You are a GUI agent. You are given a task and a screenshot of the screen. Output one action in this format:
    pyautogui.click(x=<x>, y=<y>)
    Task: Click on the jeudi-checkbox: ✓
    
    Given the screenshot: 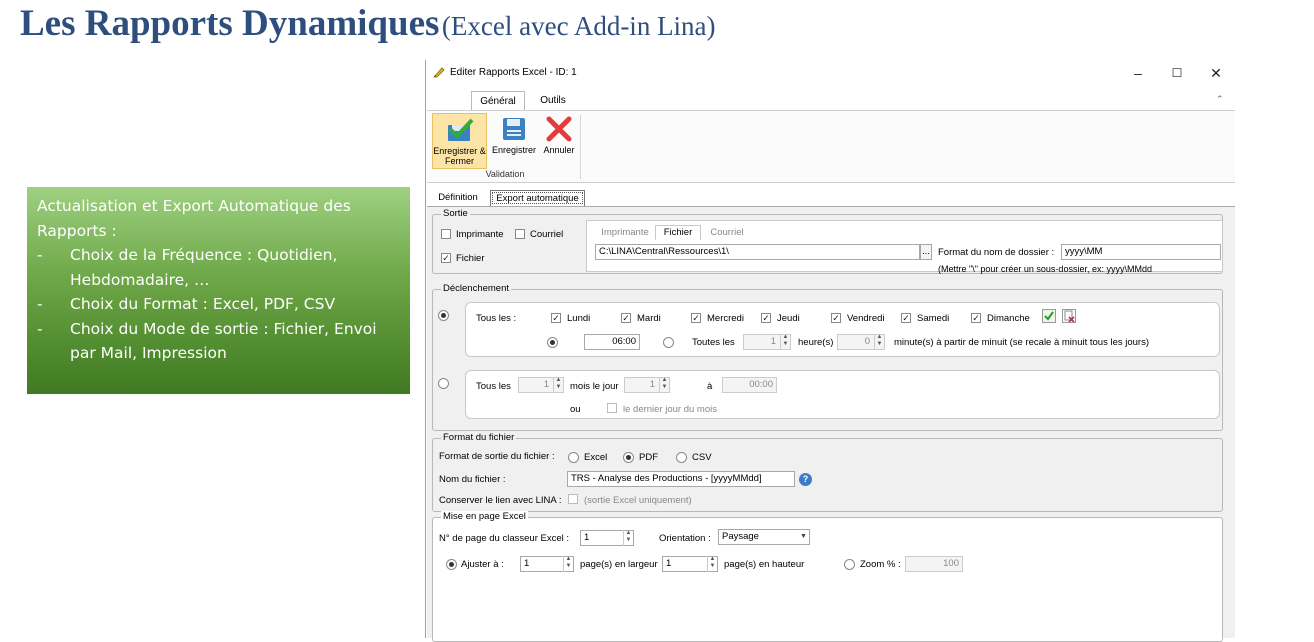 What is the action you would take?
    pyautogui.click(x=766, y=318)
    